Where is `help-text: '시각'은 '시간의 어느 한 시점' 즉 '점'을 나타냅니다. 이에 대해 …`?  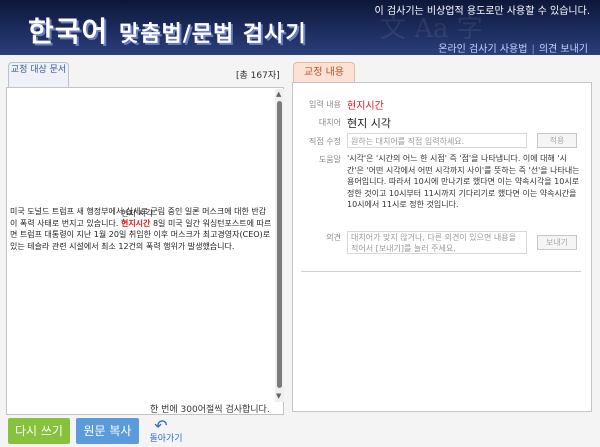 help-text: '시각'은 '시간의 어느 한 시점' 즉 '점'을 나타냅니다. 이에 대해 … is located at coordinates (463, 181).